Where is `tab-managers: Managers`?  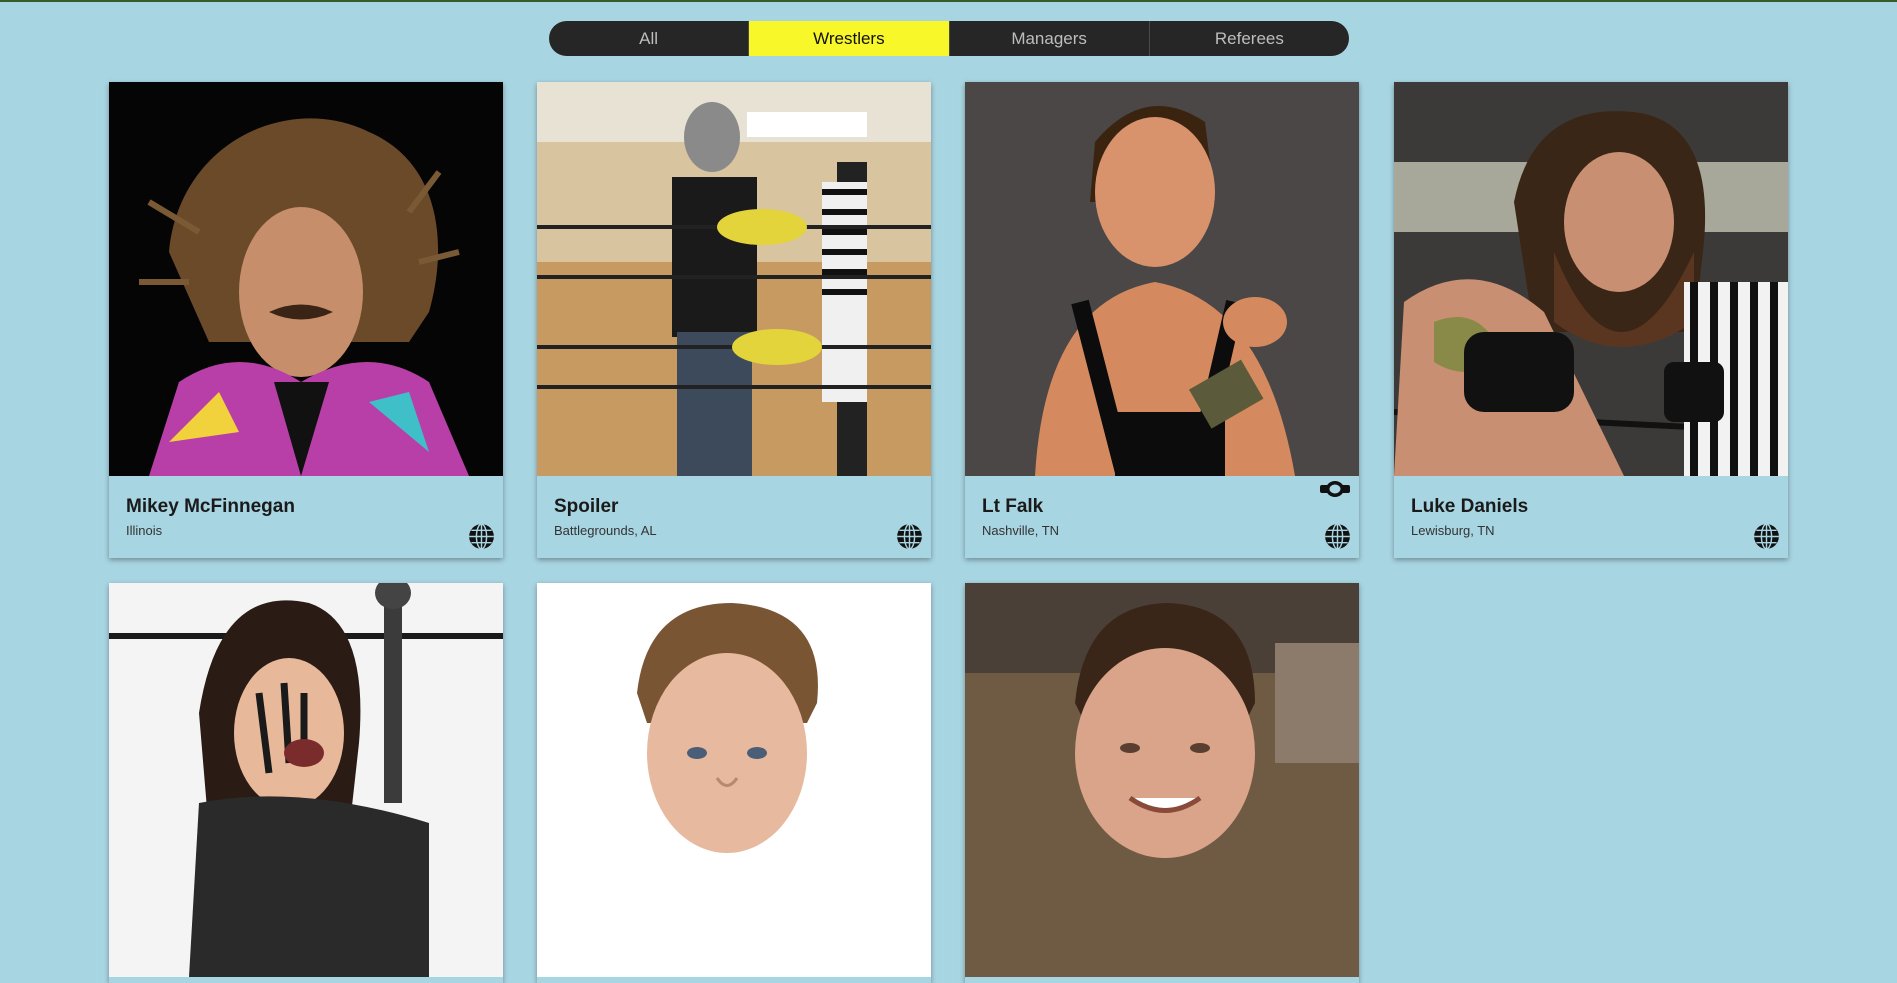 tab-managers: Managers is located at coordinates (1050, 38).